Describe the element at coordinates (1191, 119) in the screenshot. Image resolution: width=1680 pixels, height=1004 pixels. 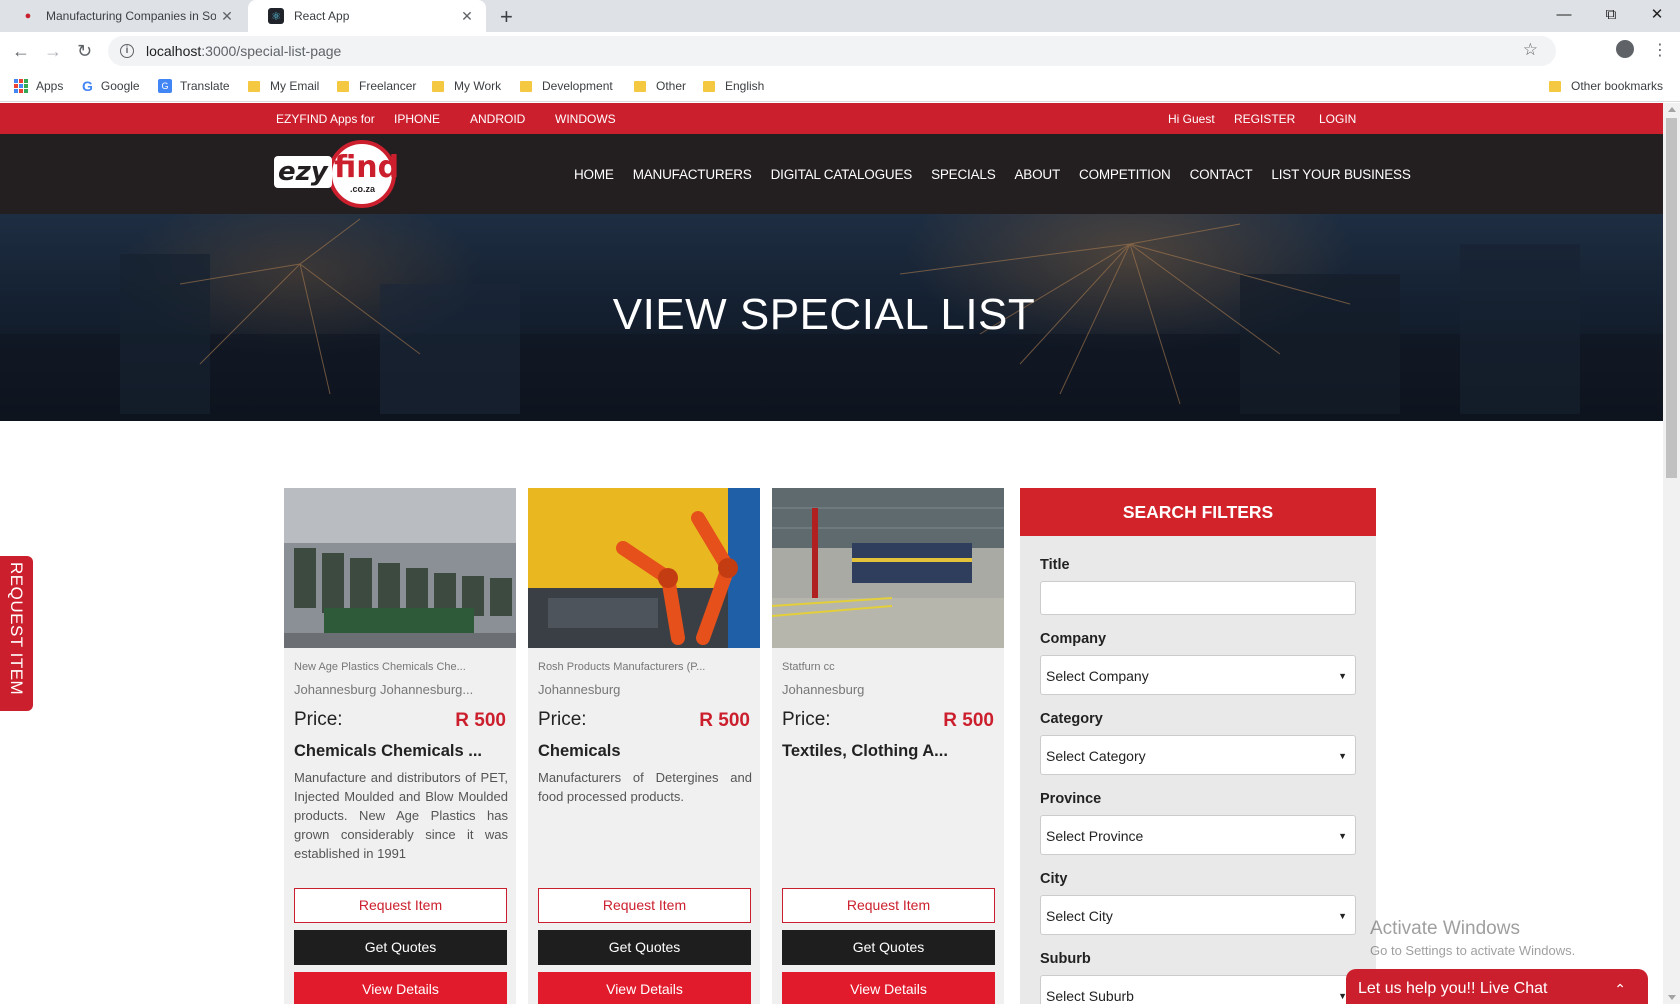
I see `greeting-text: Hi Guest` at that location.